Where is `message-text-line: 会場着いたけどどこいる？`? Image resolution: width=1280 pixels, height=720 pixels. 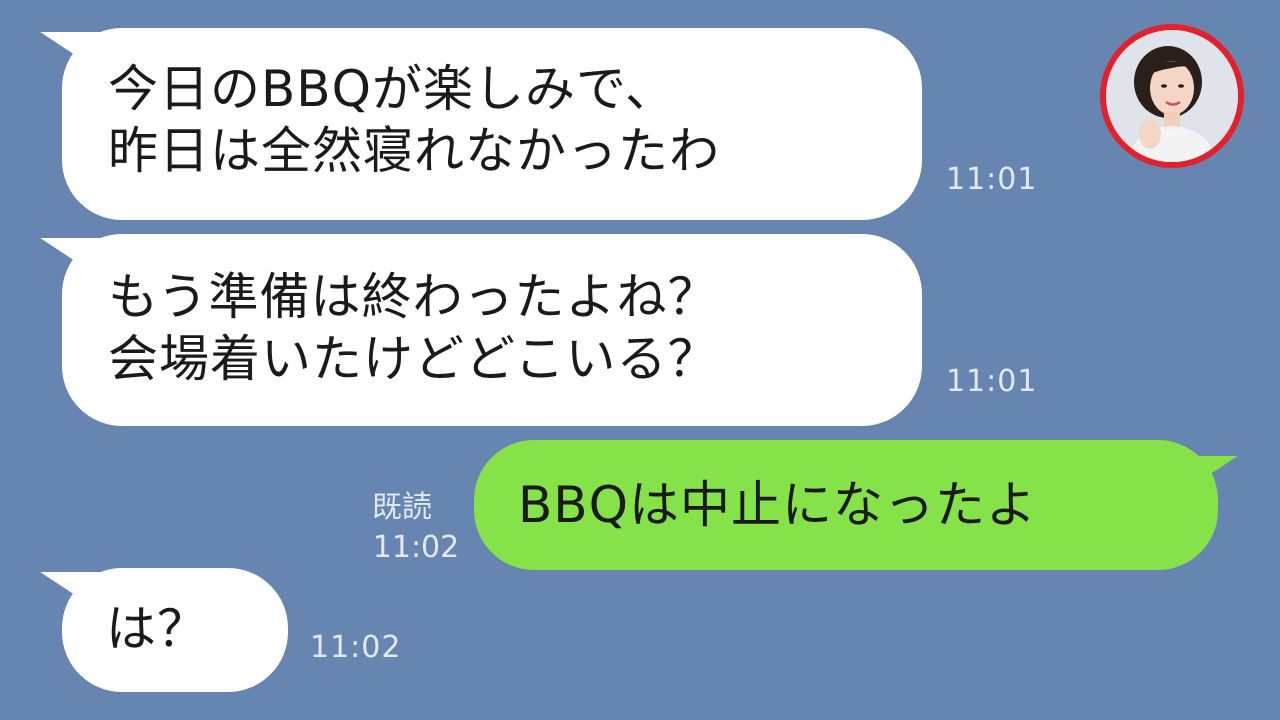
message-text-line: 会場着いたけどどこいる？ is located at coordinates (413, 359).